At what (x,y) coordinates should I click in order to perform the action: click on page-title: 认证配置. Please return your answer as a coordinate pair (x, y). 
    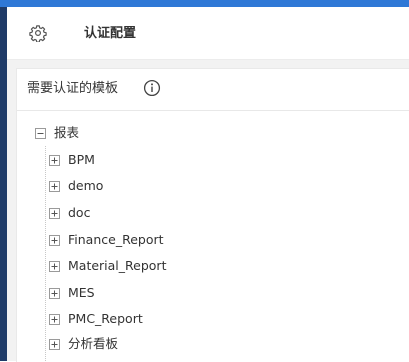
    Looking at the image, I should click on (110, 33).